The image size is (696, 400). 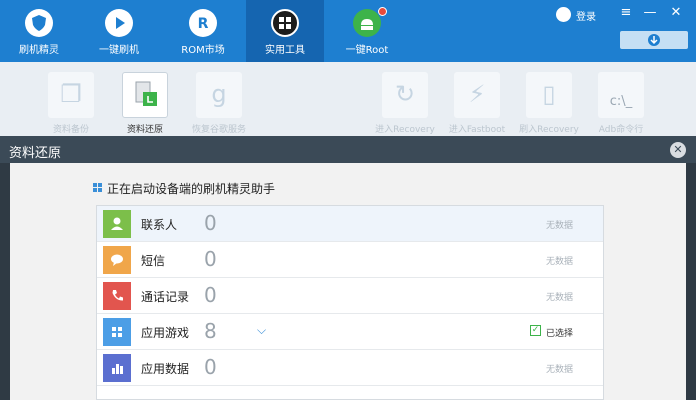 What do you see at coordinates (559, 334) in the screenshot?
I see `row-status: 已选择` at bounding box center [559, 334].